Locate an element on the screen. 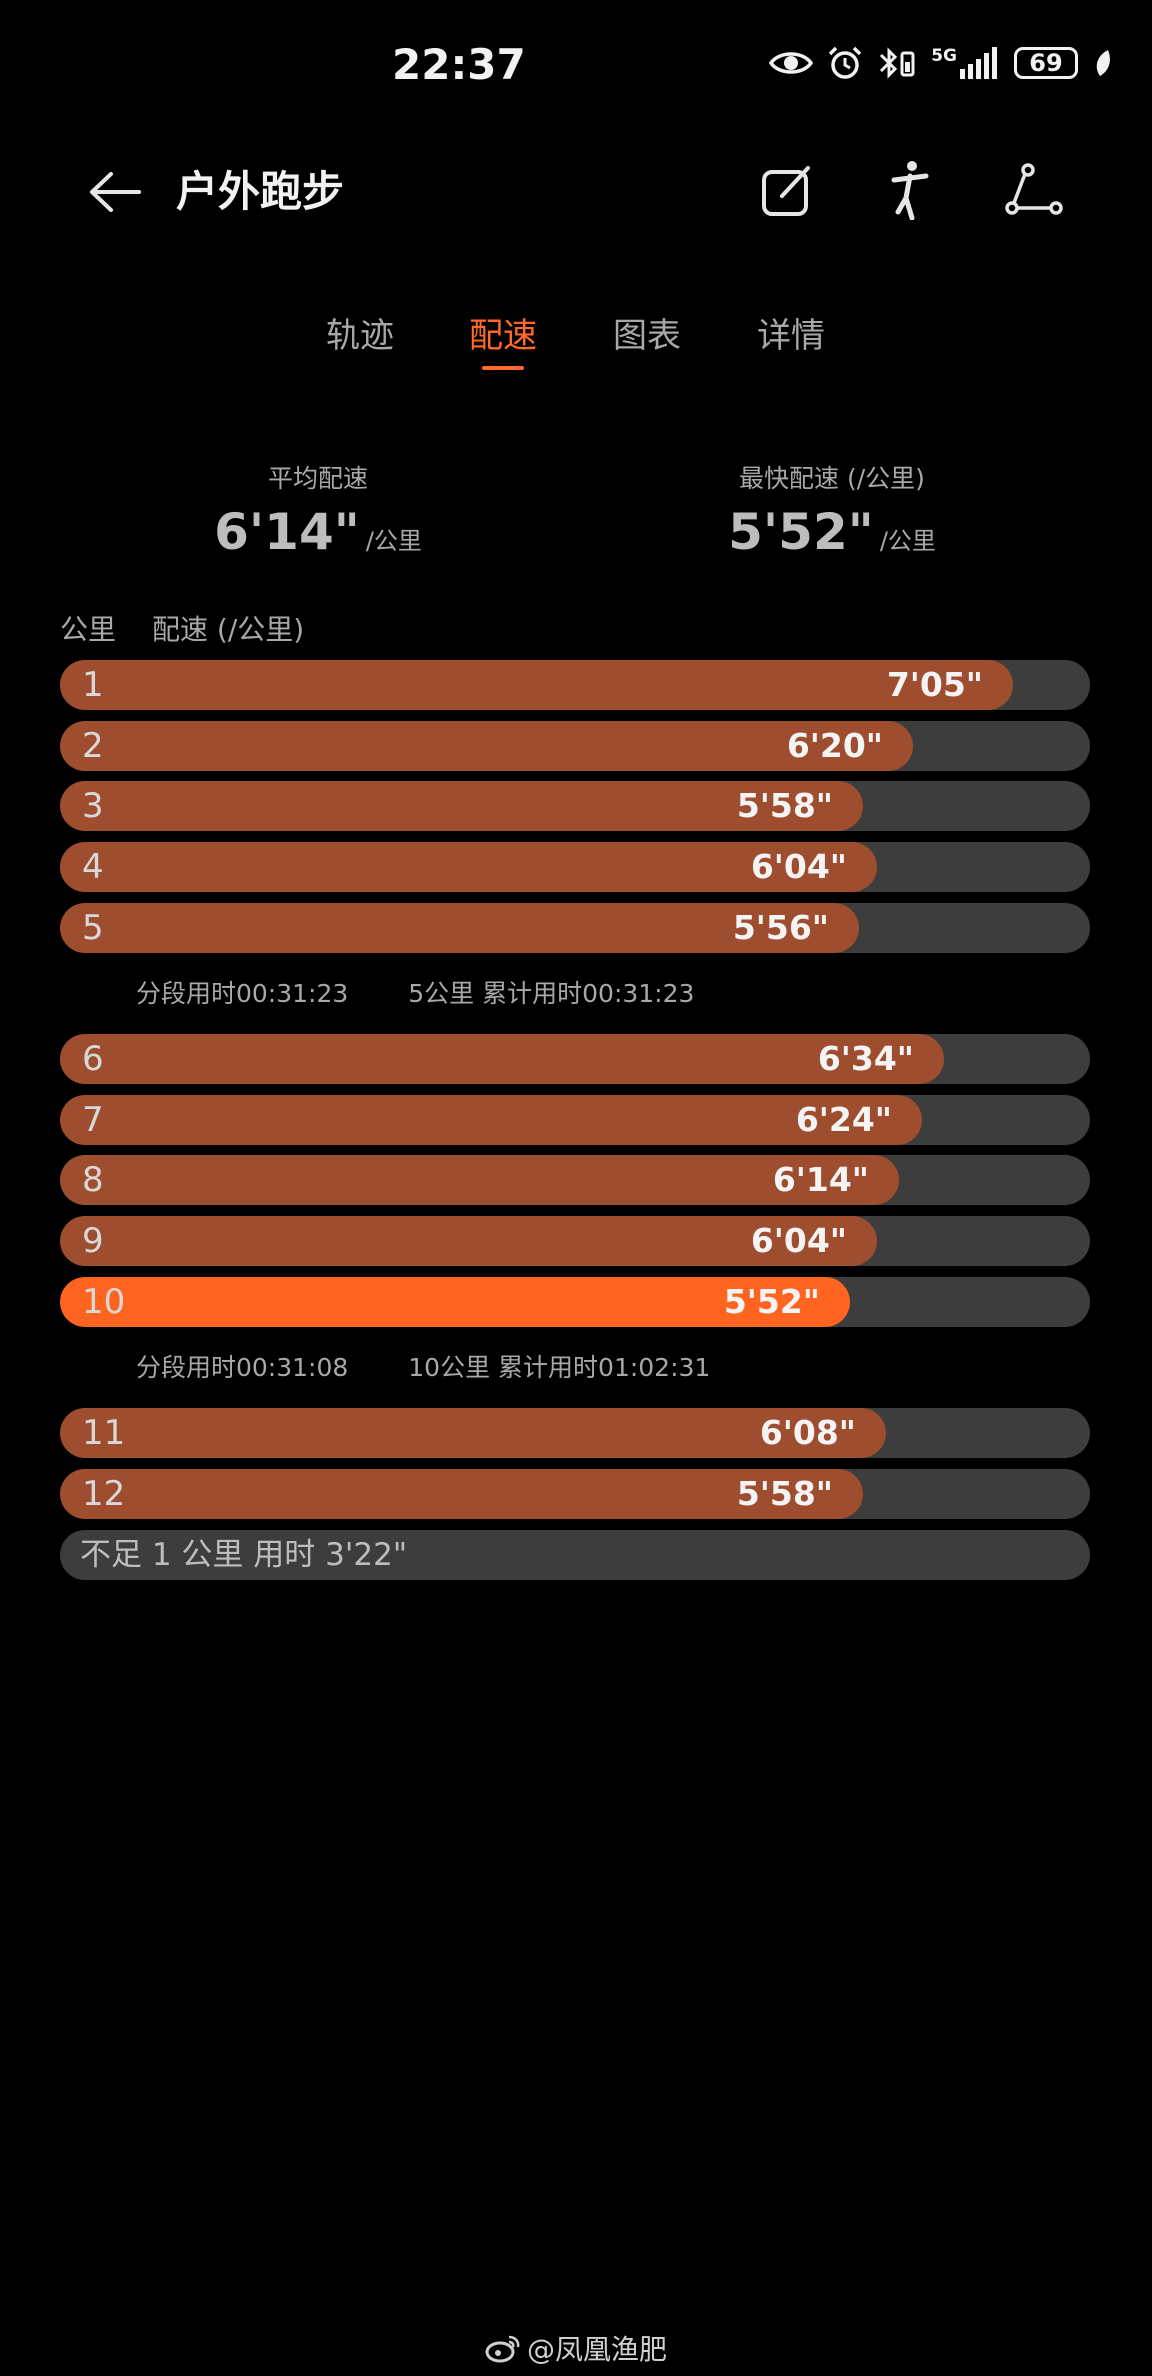 This screenshot has height=2376, width=1152. split-pace-value: 7'05" is located at coordinates (934, 684).